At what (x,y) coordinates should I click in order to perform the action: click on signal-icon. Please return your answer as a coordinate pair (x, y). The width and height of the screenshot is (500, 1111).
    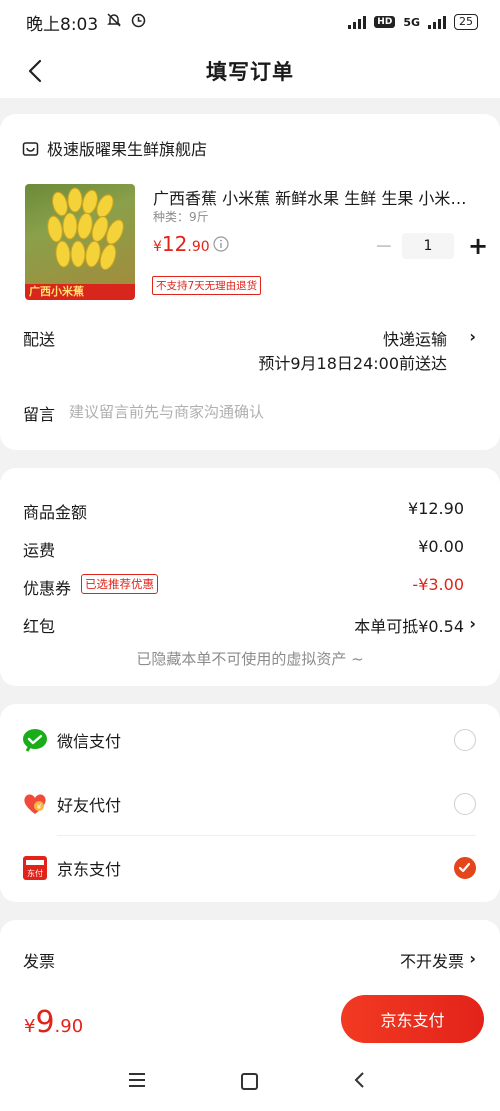
    Looking at the image, I should click on (357, 22).